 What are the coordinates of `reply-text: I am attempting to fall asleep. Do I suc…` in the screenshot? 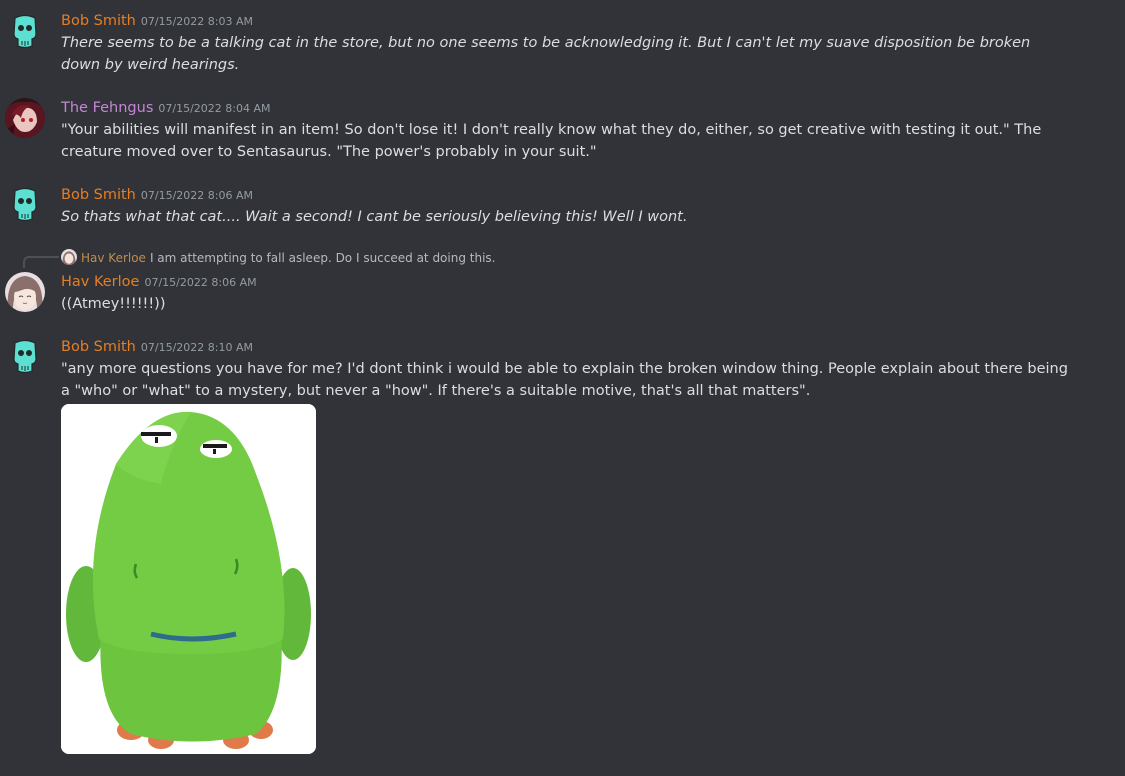 It's located at (322, 258).